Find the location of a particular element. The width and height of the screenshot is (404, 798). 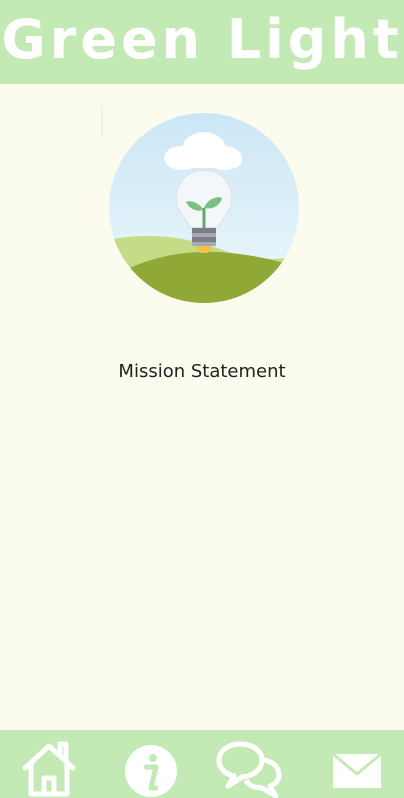

home-icon is located at coordinates (49, 768).